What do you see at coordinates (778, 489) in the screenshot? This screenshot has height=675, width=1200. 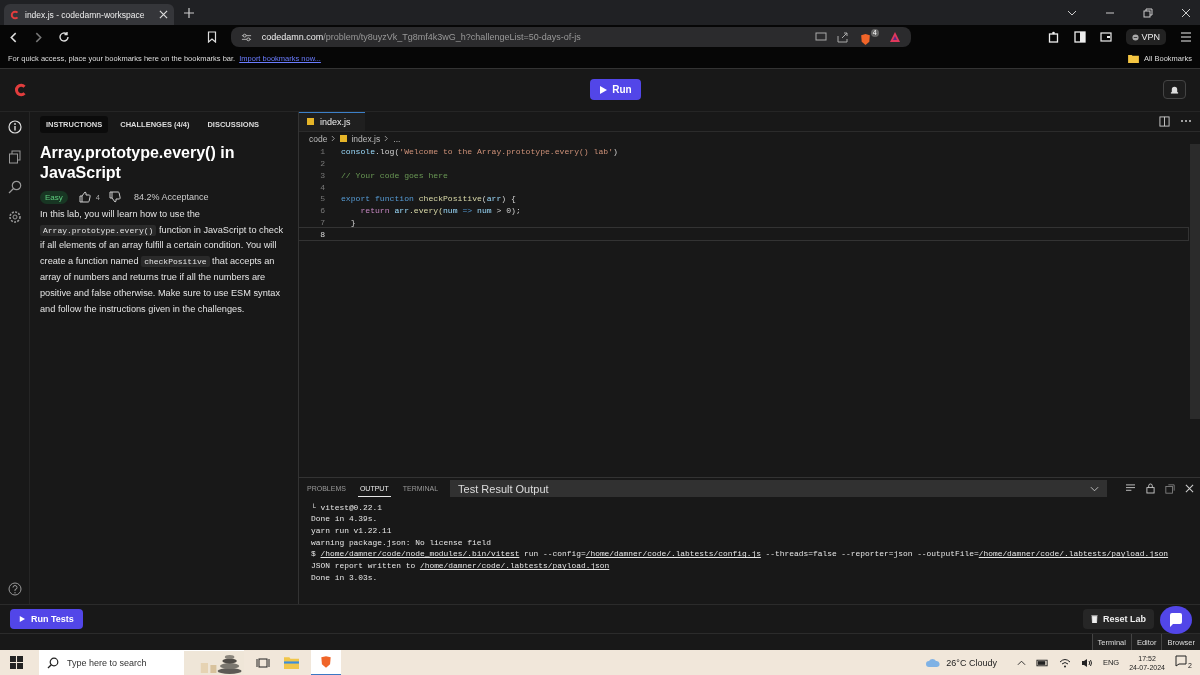 I see `output-channel-dropdown: Test Result Output` at bounding box center [778, 489].